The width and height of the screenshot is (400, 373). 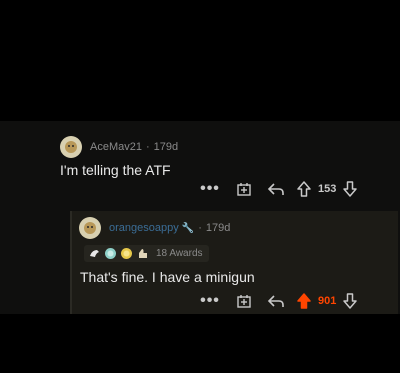 What do you see at coordinates (167, 277) in the screenshot?
I see `reply-body: That's fine. I have a minigun` at bounding box center [167, 277].